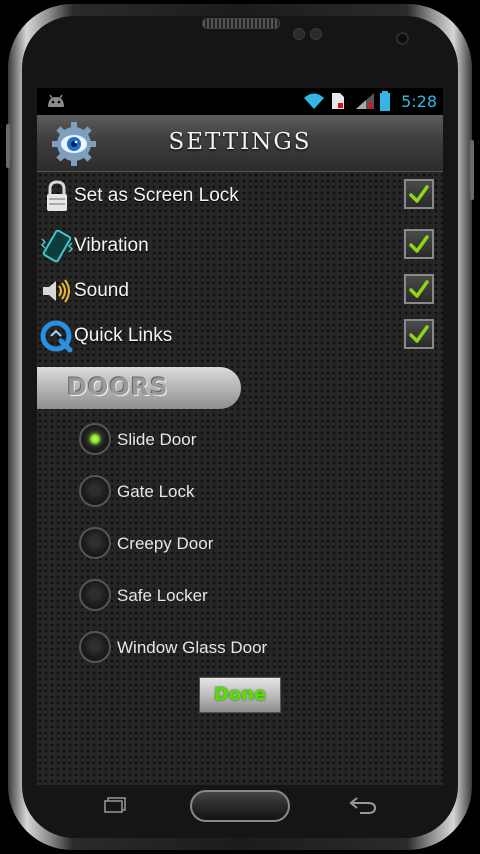 This screenshot has height=854, width=480. What do you see at coordinates (123, 335) in the screenshot?
I see `setting-label: Quick Links` at bounding box center [123, 335].